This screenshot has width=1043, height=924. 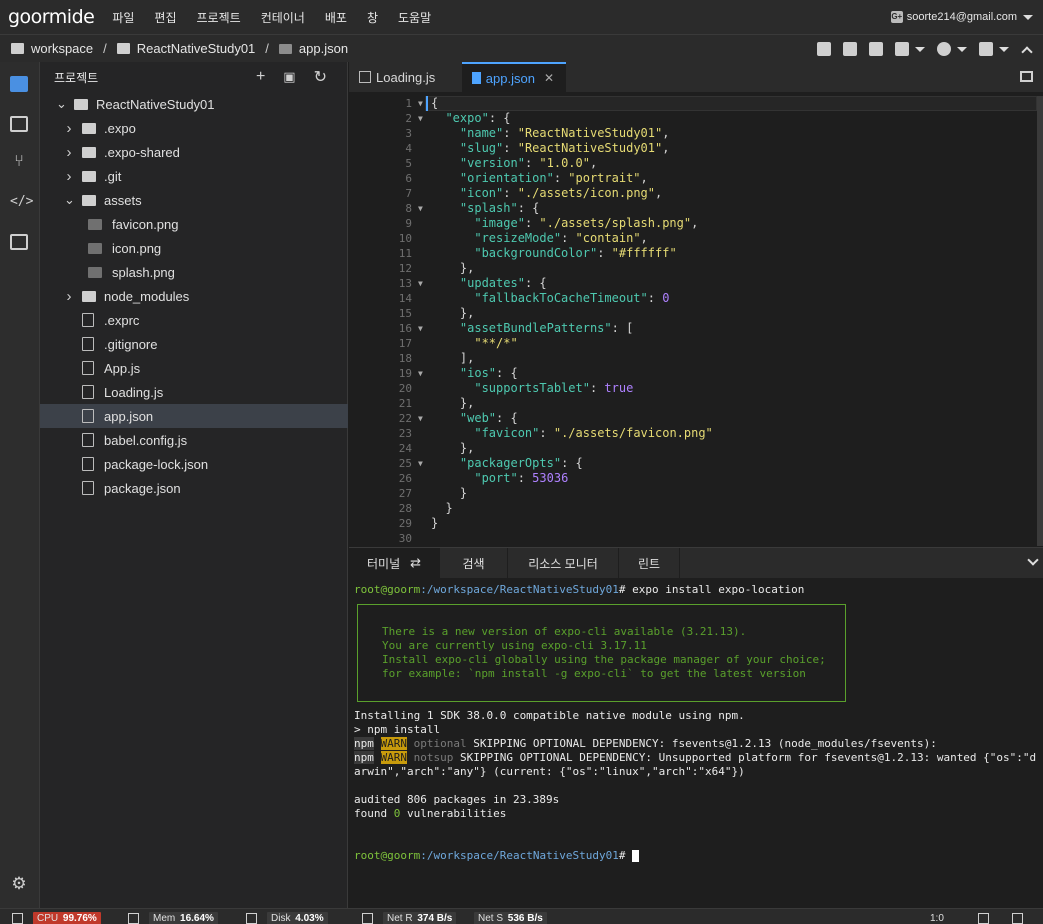 What do you see at coordinates (510, 918) in the screenshot?
I see `net-send-status: Net S 536 B/s` at bounding box center [510, 918].